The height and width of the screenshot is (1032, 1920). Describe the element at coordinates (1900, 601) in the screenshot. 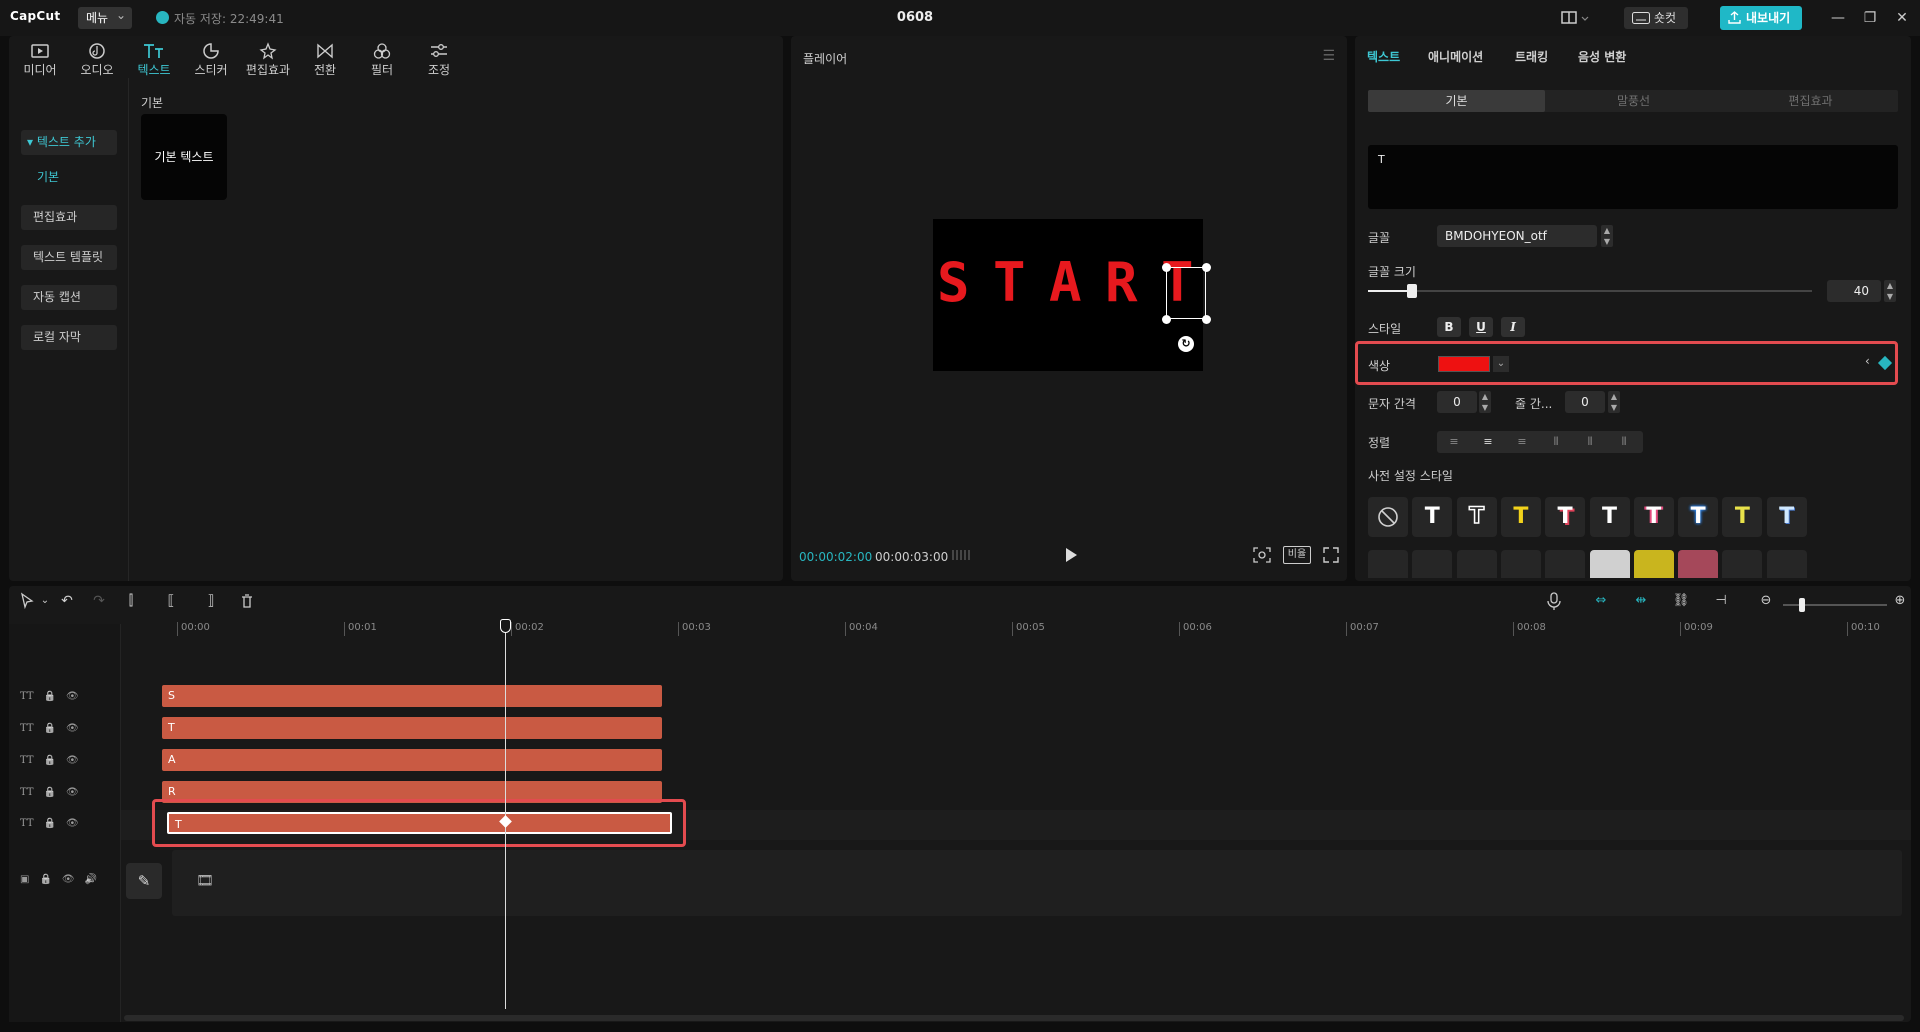

I see `zoom-in-icon: ⊕` at that location.